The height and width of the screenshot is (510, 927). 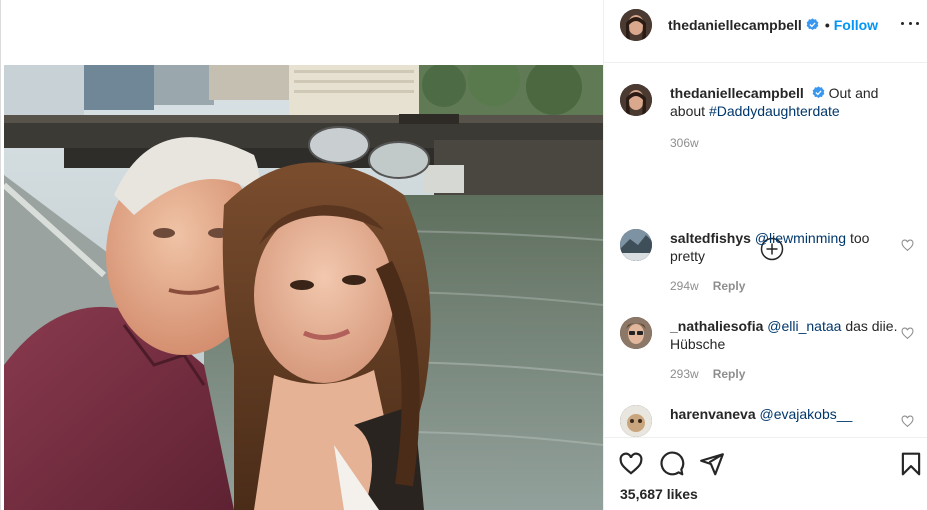 I want to click on comment-time: 293w, so click(x=684, y=374).